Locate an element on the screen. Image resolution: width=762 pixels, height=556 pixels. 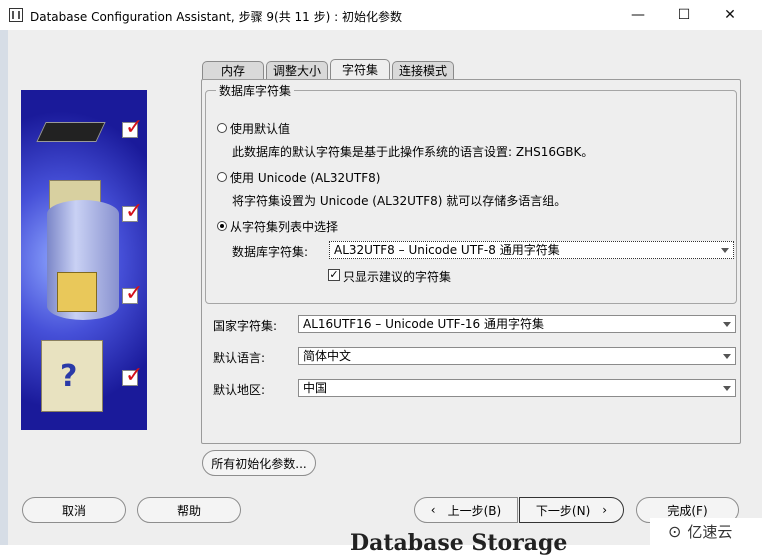
show-recommended-label: 只显示建议的字符集 is located at coordinates (397, 276).